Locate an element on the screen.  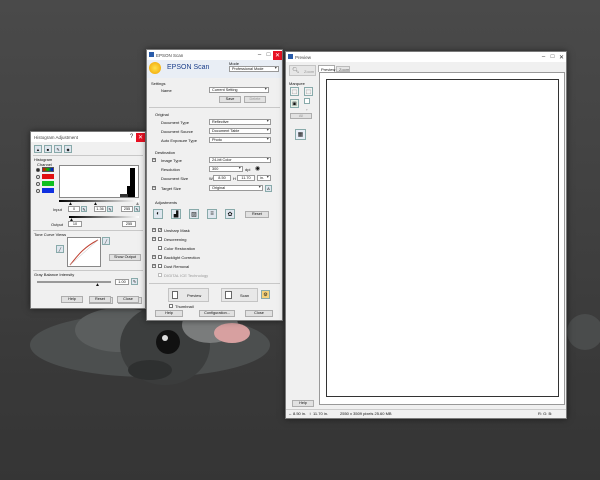
histogram-close-button-visible: Close is located at coordinates (128, 299).